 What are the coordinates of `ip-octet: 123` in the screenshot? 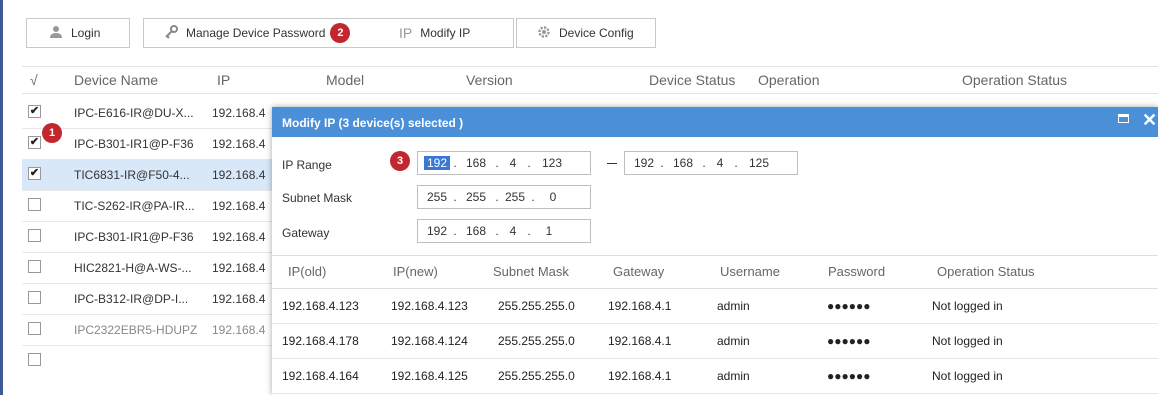 It's located at (552, 163).